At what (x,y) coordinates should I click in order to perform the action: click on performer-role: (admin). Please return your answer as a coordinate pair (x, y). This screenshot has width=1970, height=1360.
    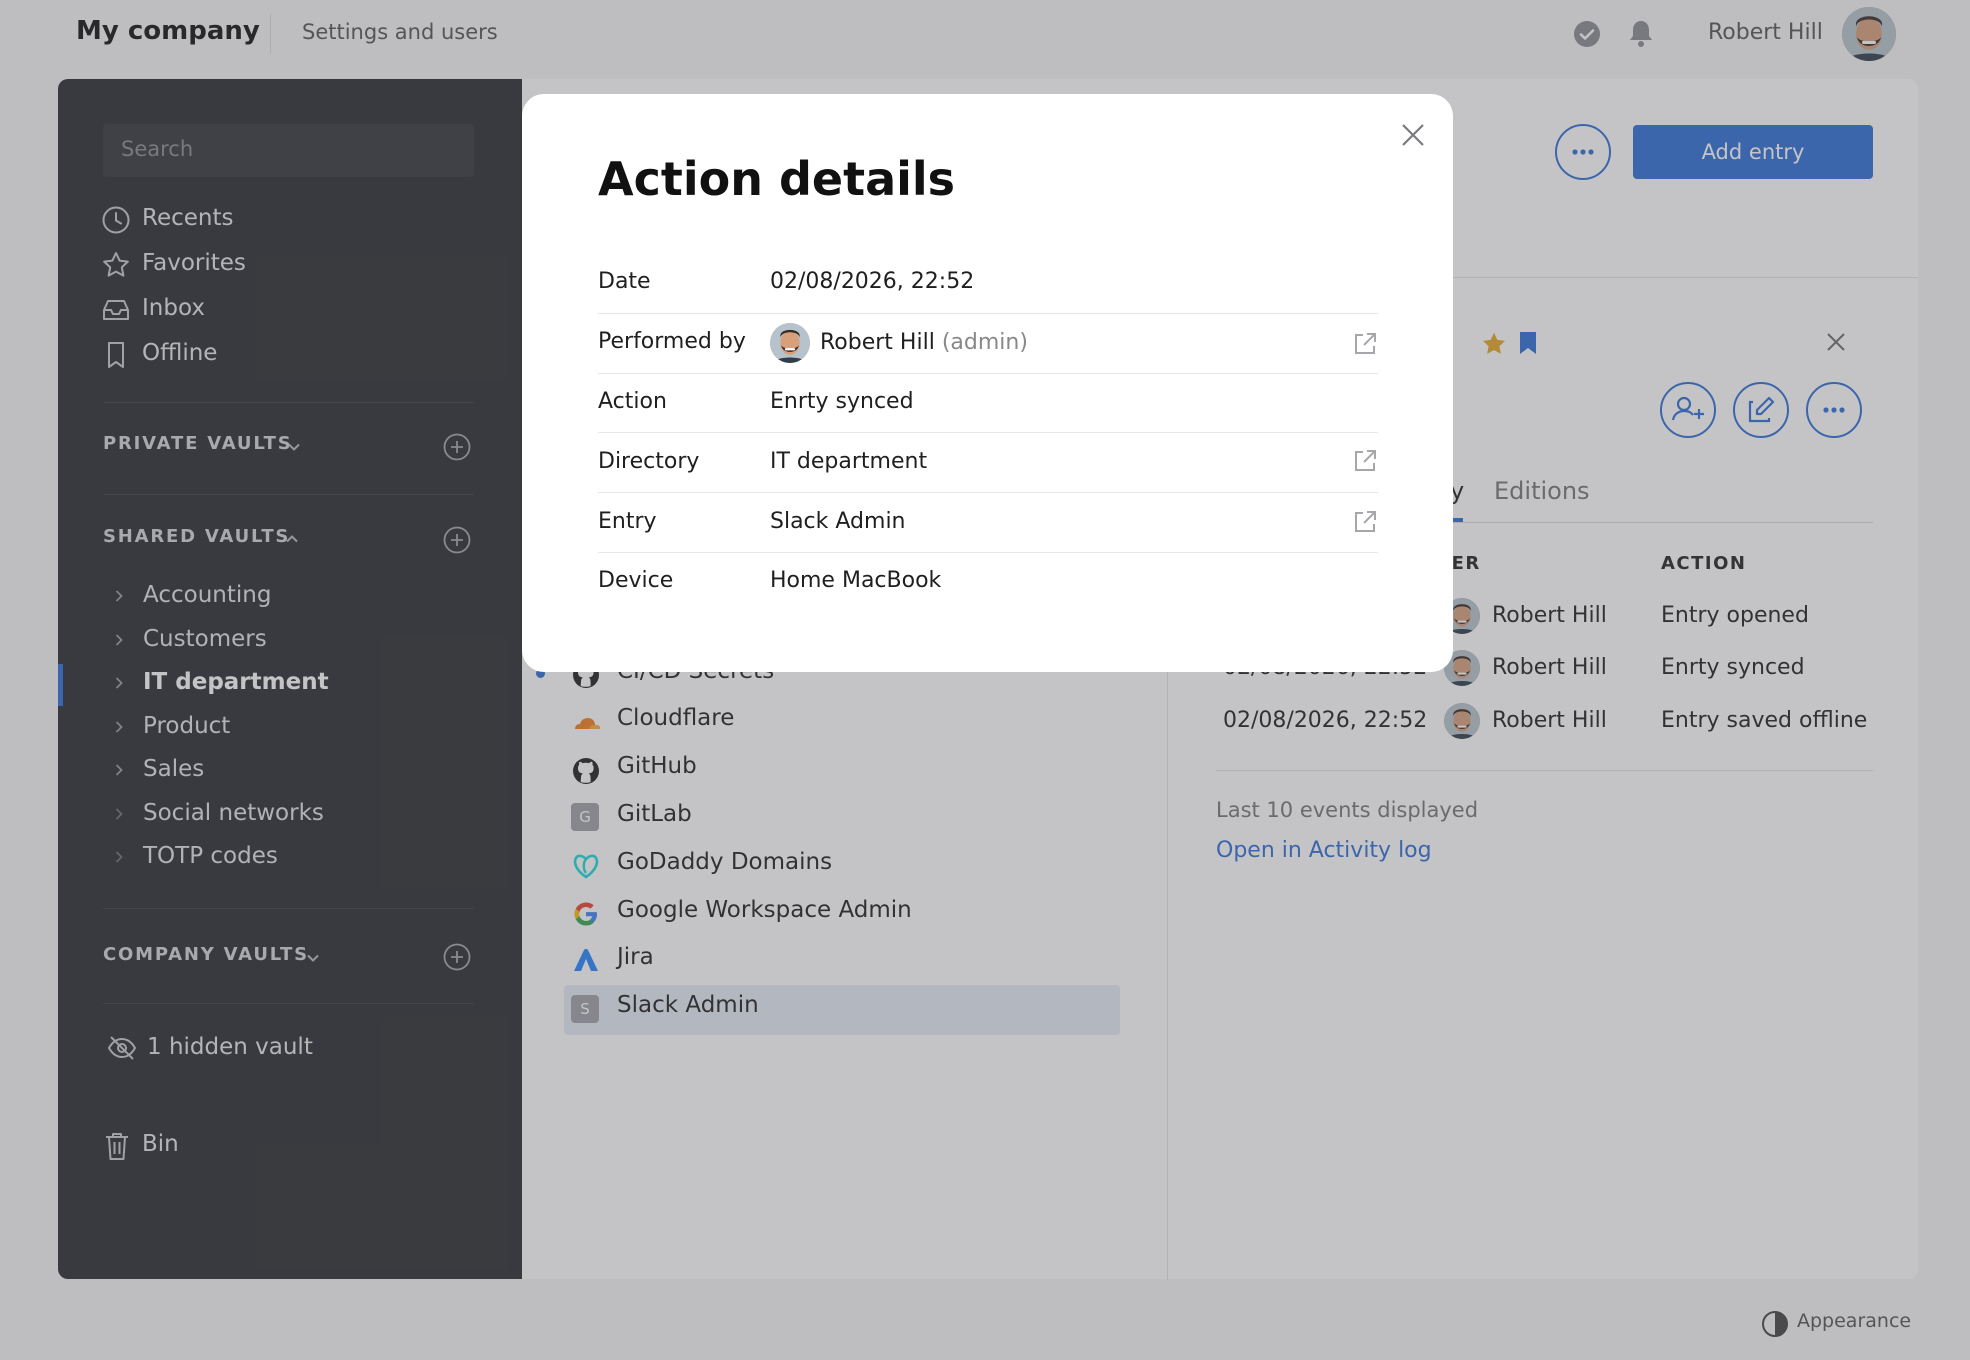
    Looking at the image, I should click on (984, 342).